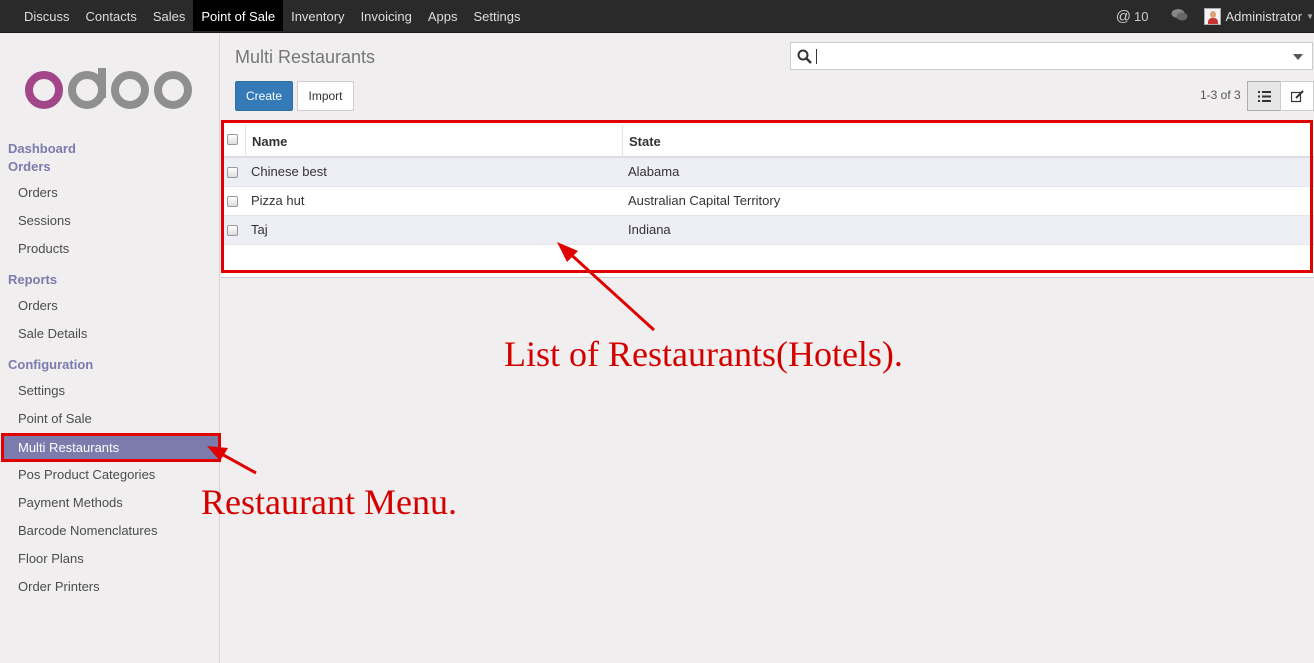  I want to click on sidebar-item-sale-details: Sale Details, so click(52, 333).